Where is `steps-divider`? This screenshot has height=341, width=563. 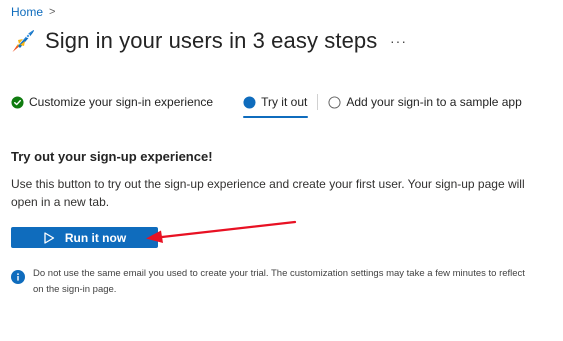
steps-divider is located at coordinates (318, 102).